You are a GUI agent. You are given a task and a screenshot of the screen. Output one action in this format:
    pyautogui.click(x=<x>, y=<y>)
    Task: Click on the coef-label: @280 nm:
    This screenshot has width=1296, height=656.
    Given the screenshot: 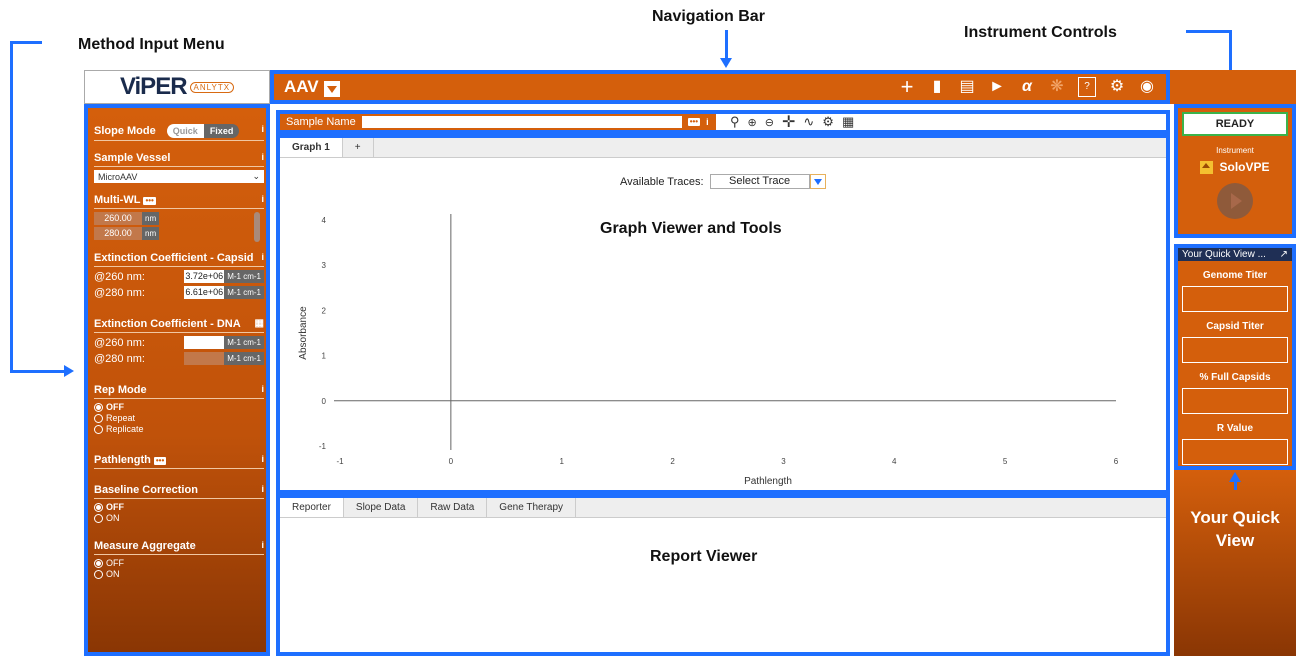 What is the action you would take?
    pyautogui.click(x=119, y=358)
    